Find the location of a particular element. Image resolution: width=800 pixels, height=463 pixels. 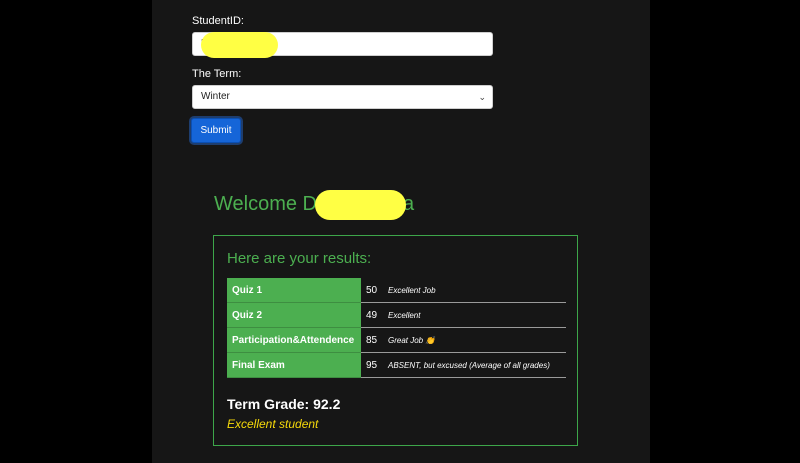

grade-comment: Great Job 👏 is located at coordinates (412, 340).